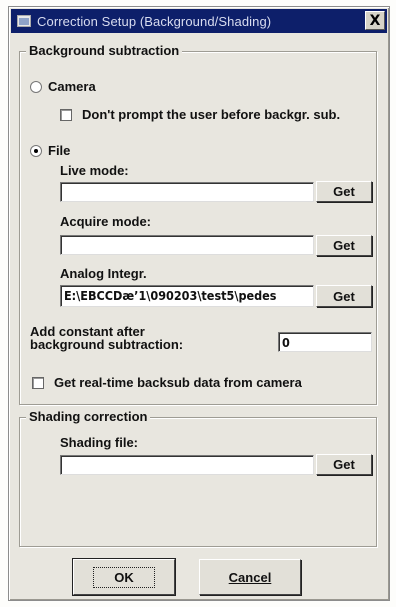  What do you see at coordinates (107, 344) in the screenshot?
I see `add-constant-label-line2: background subtraction:` at bounding box center [107, 344].